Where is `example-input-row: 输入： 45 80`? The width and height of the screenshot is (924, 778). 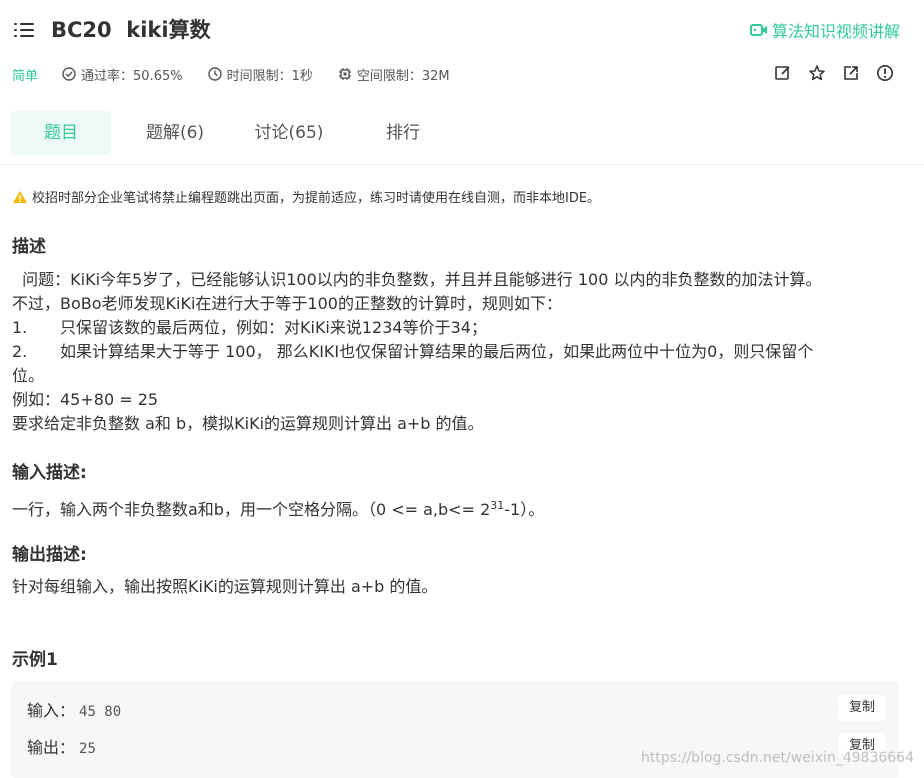 example-input-row: 输入： 45 80 is located at coordinates (74, 709).